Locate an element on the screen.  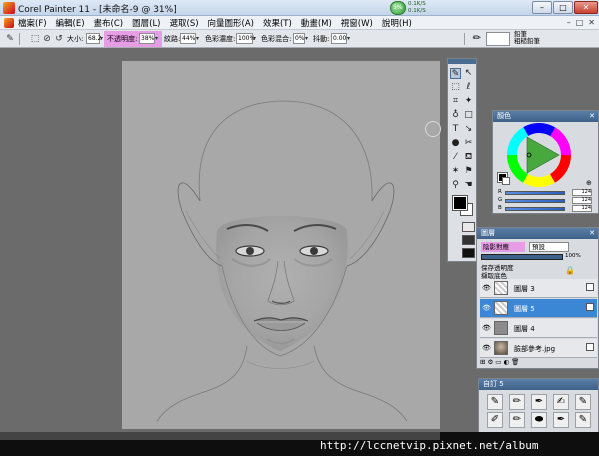
custom-brush-1-icon: ✎ is located at coordinates (495, 402).